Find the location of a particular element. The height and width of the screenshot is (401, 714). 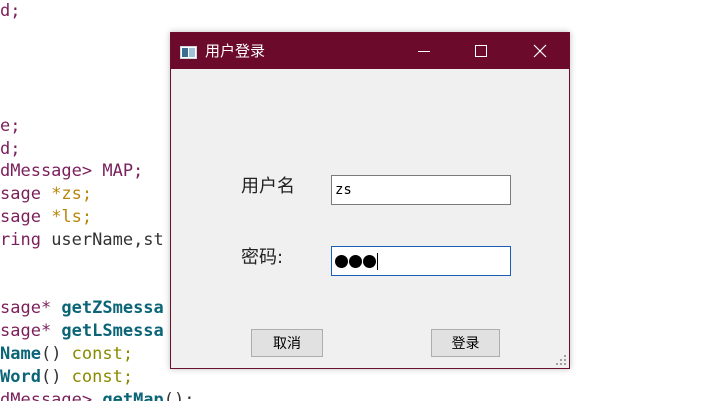

code-token: getZSmessa is located at coordinates (112, 308).